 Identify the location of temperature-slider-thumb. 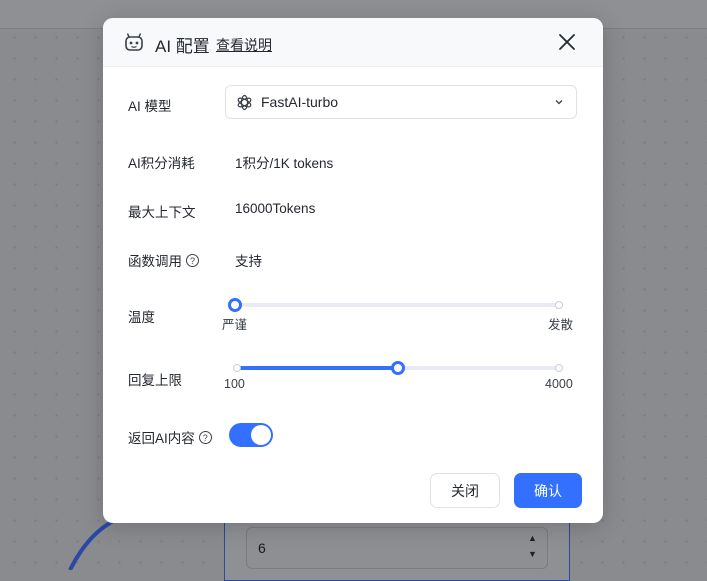
(235, 305).